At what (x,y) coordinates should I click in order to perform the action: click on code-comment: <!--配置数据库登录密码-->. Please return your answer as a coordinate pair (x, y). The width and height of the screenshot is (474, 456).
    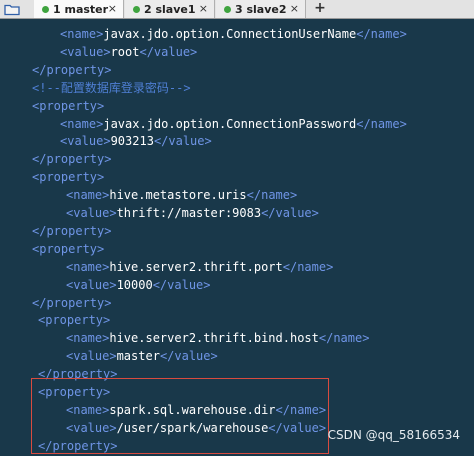
    Looking at the image, I should click on (111, 87).